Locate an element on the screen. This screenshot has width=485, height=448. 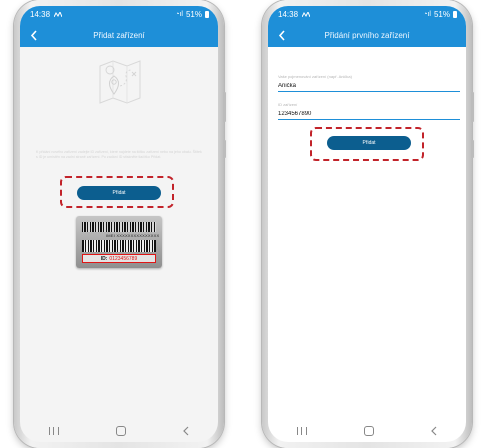
app-bar: Přidat zařízení is located at coordinates (119, 35).